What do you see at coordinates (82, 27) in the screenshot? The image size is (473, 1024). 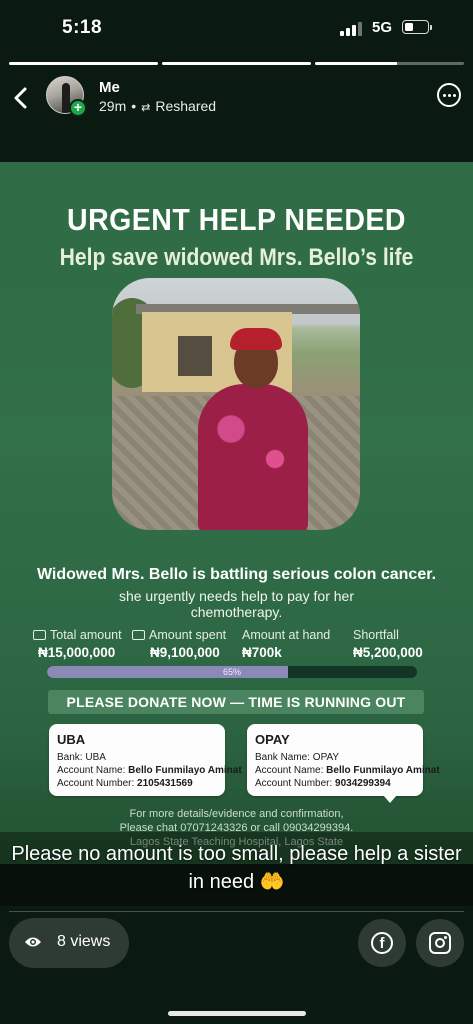 I see `status-time: 5:18` at bounding box center [82, 27].